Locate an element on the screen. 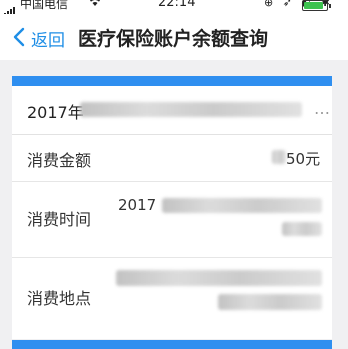  back-button: 返回 is located at coordinates (48, 38).